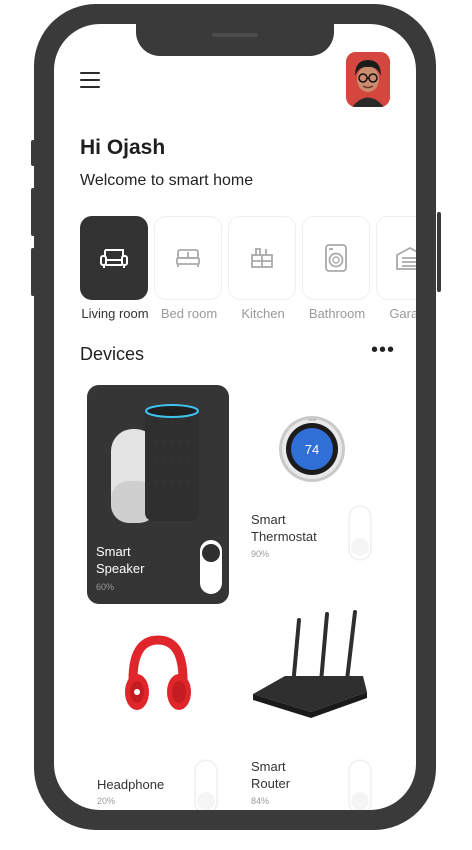 The height and width of the screenshot is (850, 472). What do you see at coordinates (90, 81) in the screenshot?
I see `hamburger-menu-icon` at bounding box center [90, 81].